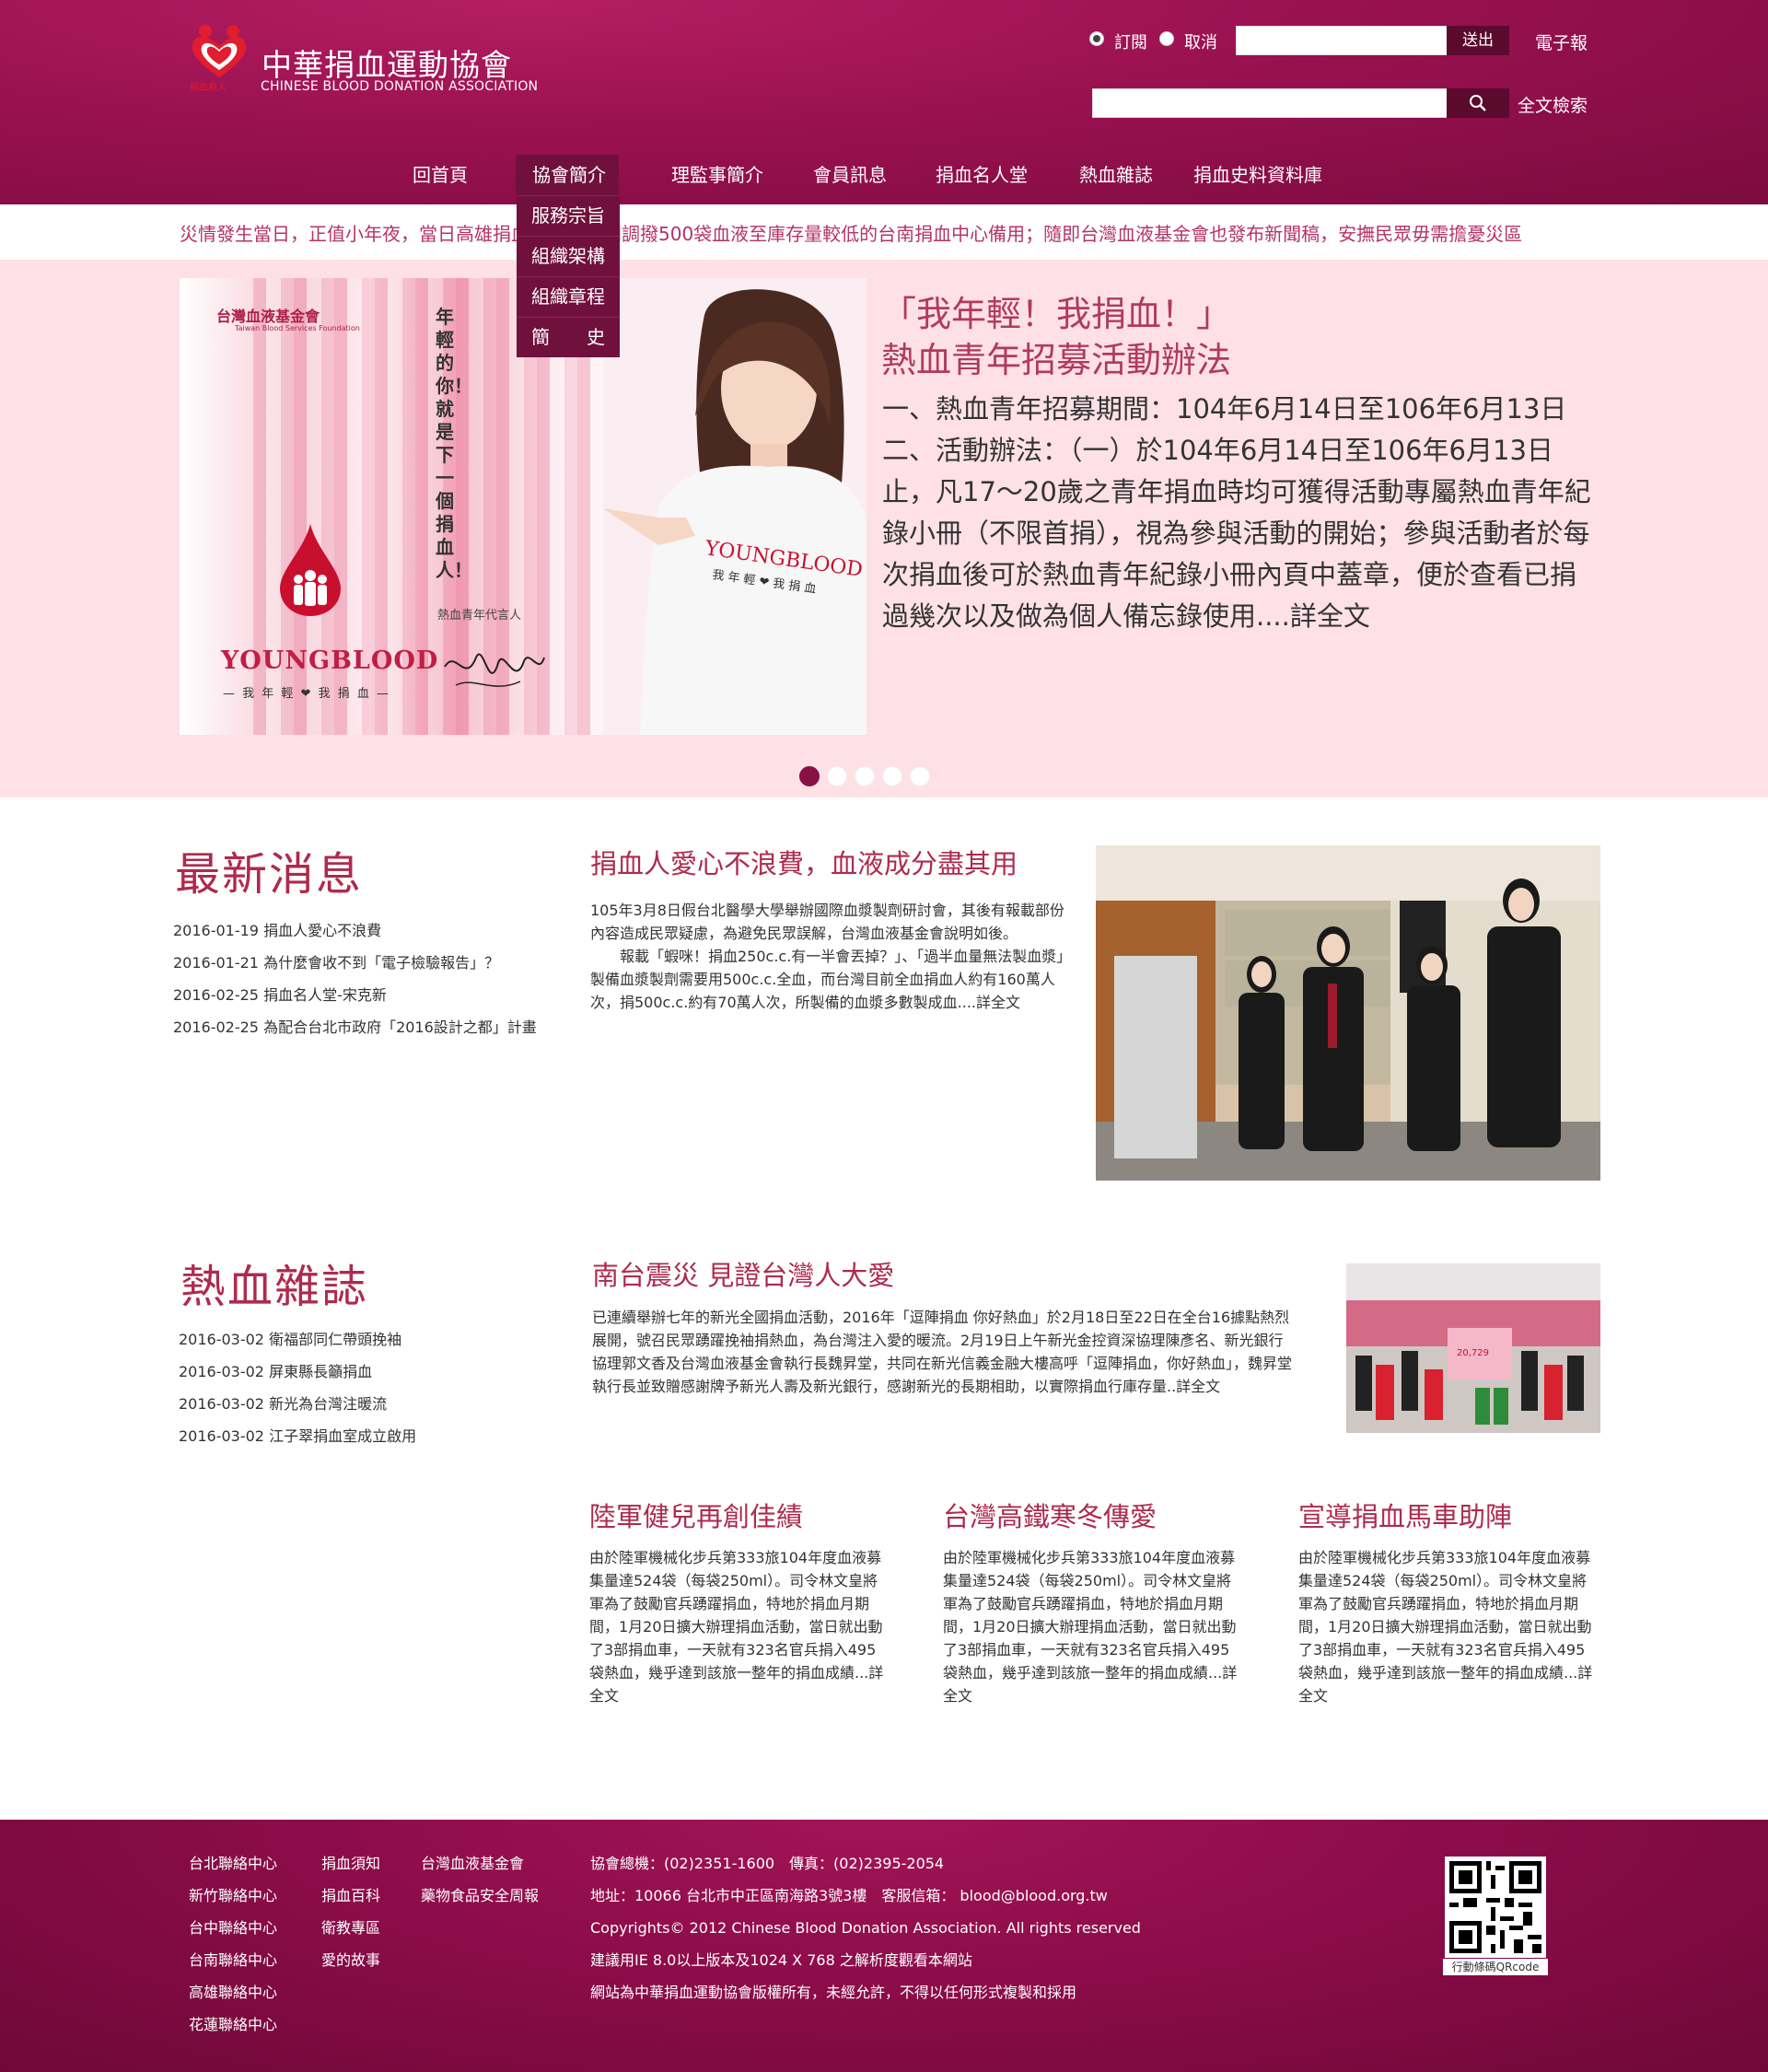  Describe the element at coordinates (355, 930) in the screenshot. I see `news-item: 2016-01-19 捐血人愛心不浪費` at that location.